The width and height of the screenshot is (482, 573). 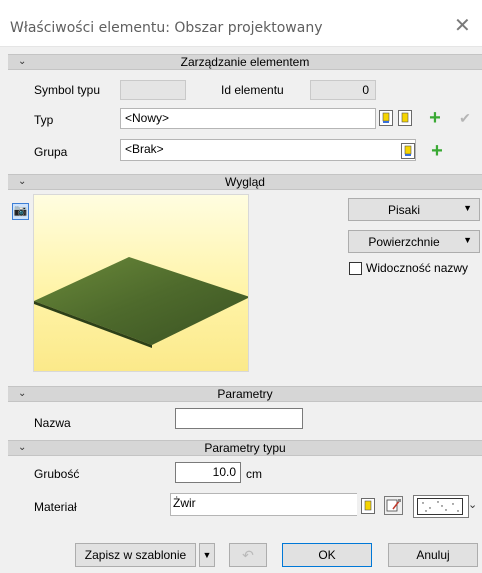 I want to click on grubosc-label: Grubość, so click(x=57, y=474).